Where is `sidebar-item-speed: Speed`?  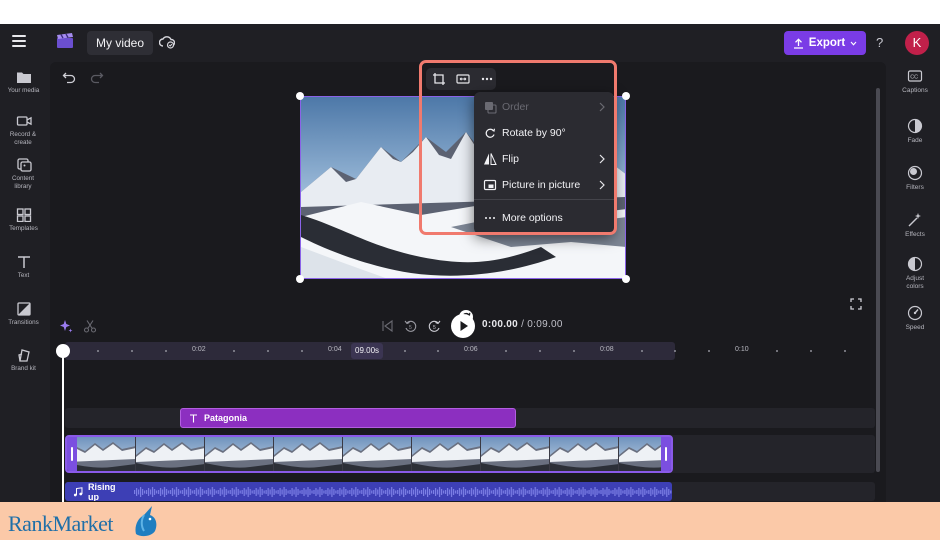 sidebar-item-speed: Speed is located at coordinates (915, 318).